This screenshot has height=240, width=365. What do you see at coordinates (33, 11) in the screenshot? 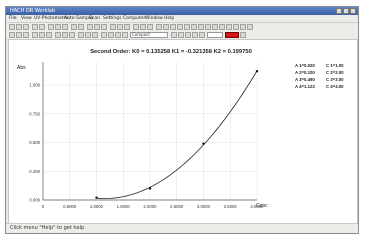
I see `window-title: HACH DR Worklab` at bounding box center [33, 11].